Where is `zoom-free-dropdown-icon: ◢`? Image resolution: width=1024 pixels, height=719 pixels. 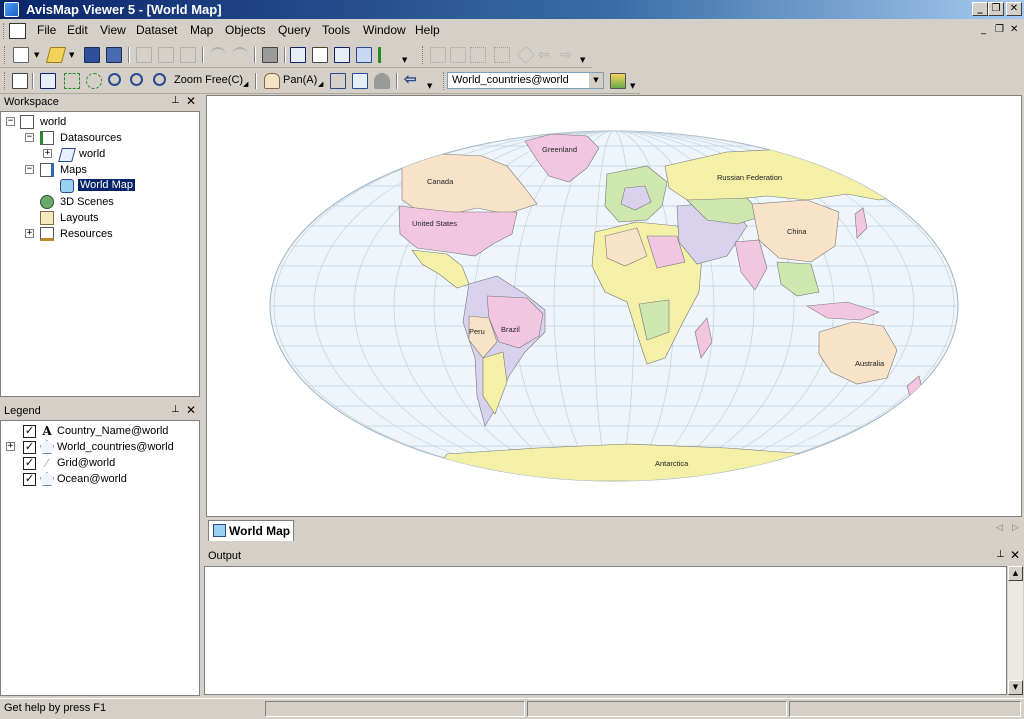
zoom-free-dropdown-icon: ◢ is located at coordinates (245, 84).